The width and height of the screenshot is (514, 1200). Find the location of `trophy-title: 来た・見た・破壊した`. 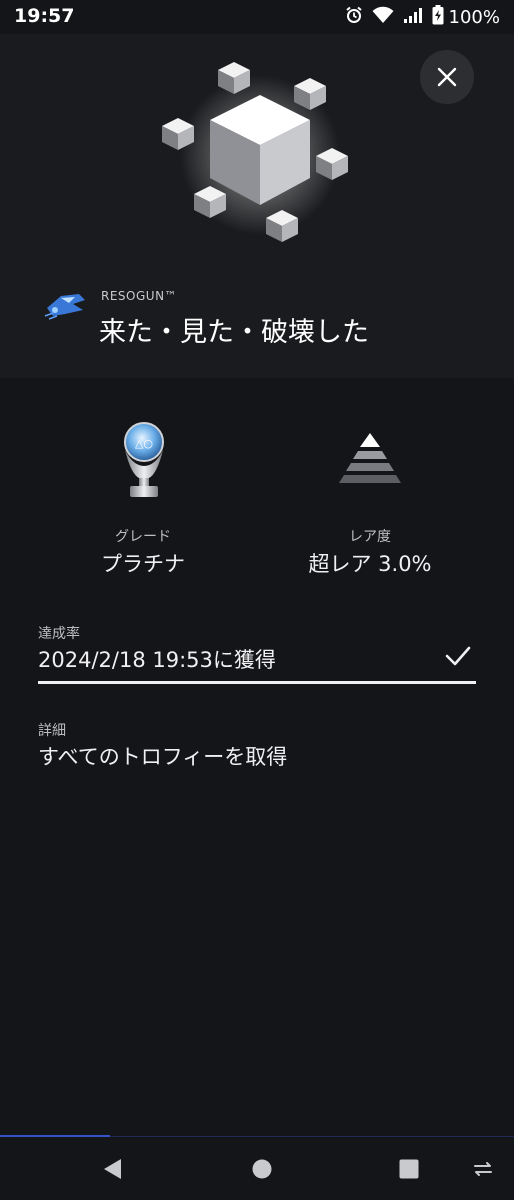

trophy-title: 来た・見た・破壊した is located at coordinates (234, 332).